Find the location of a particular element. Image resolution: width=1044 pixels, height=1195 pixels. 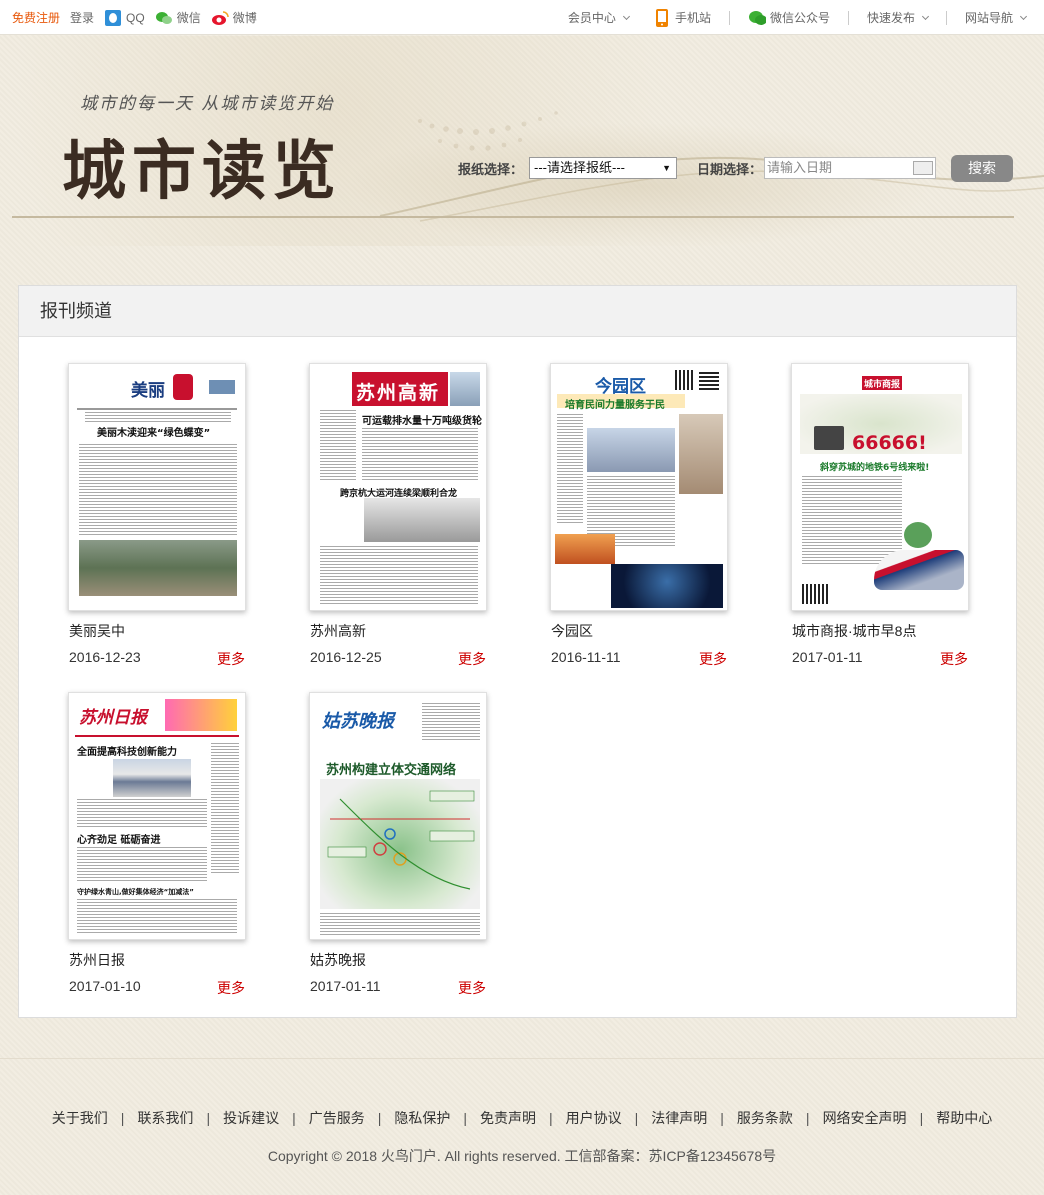

footer-link-security: 网络安全声明 is located at coordinates (865, 1118).